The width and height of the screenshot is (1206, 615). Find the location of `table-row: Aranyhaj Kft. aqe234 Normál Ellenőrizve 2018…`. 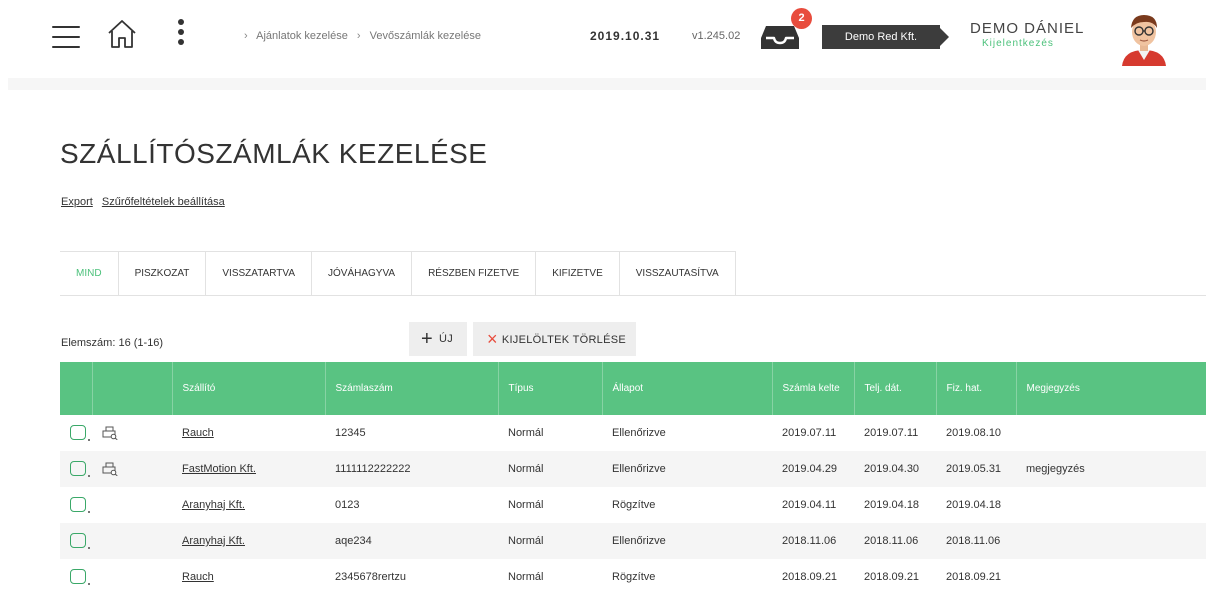

table-row: Aranyhaj Kft. aqe234 Normál Ellenőrizve 2018… is located at coordinates (633, 541).